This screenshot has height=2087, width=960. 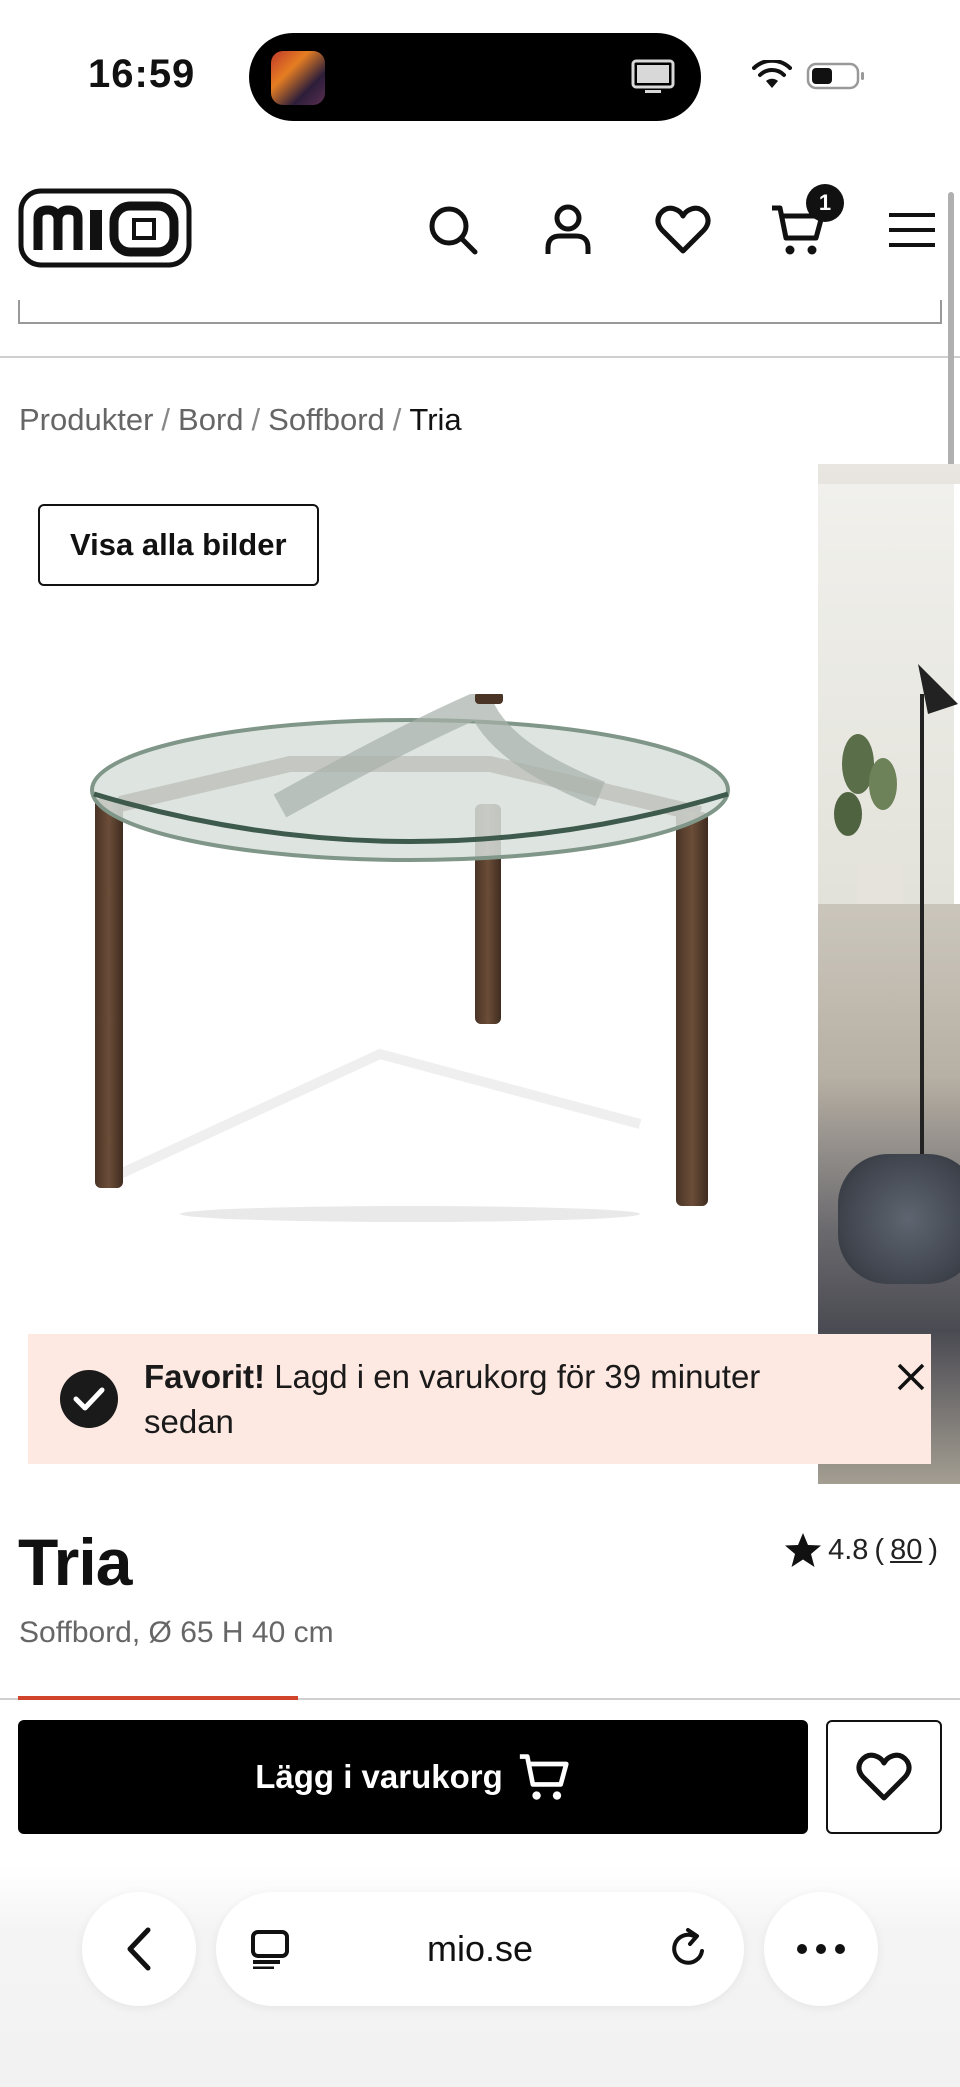 I want to click on rating-value: 4.8, so click(x=848, y=1549).